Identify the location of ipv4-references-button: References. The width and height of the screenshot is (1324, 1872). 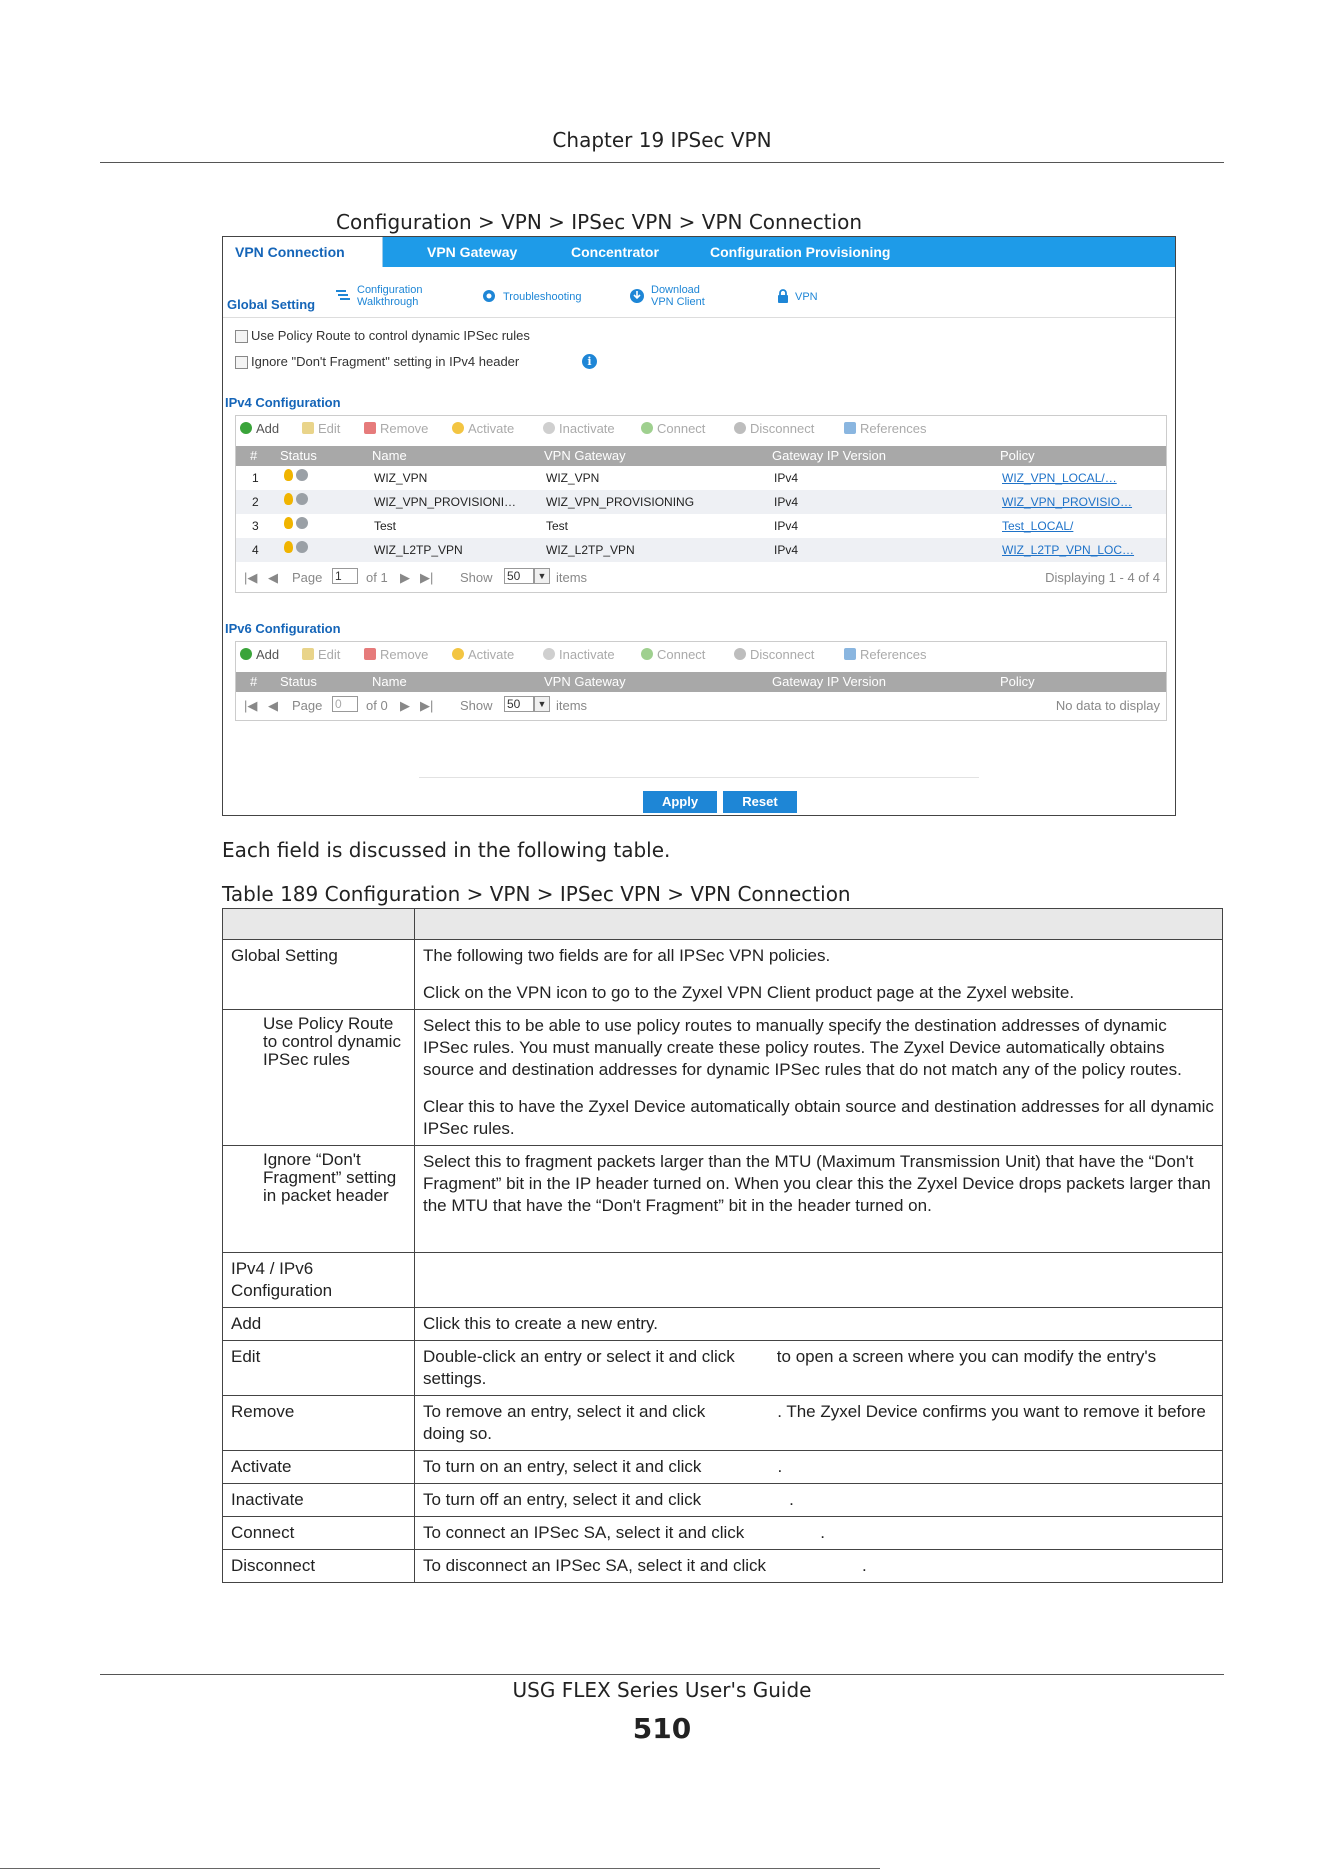
(885, 428).